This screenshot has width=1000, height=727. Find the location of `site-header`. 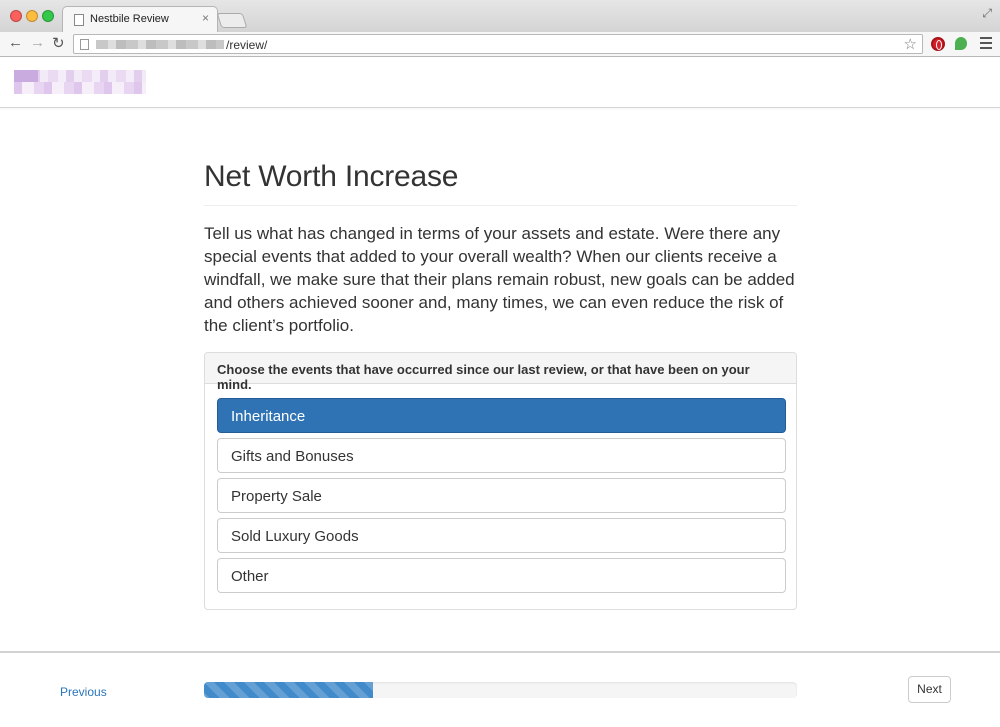

site-header is located at coordinates (500, 83).